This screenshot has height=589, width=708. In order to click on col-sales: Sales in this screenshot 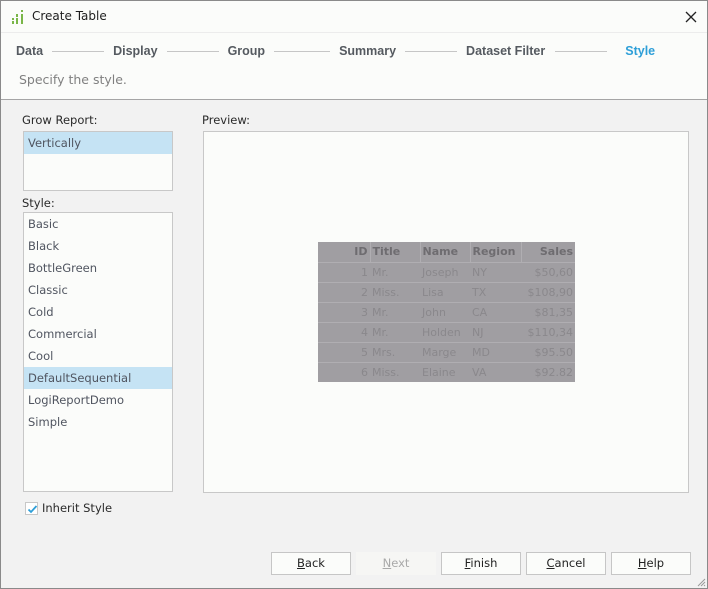, I will do `click(548, 252)`.